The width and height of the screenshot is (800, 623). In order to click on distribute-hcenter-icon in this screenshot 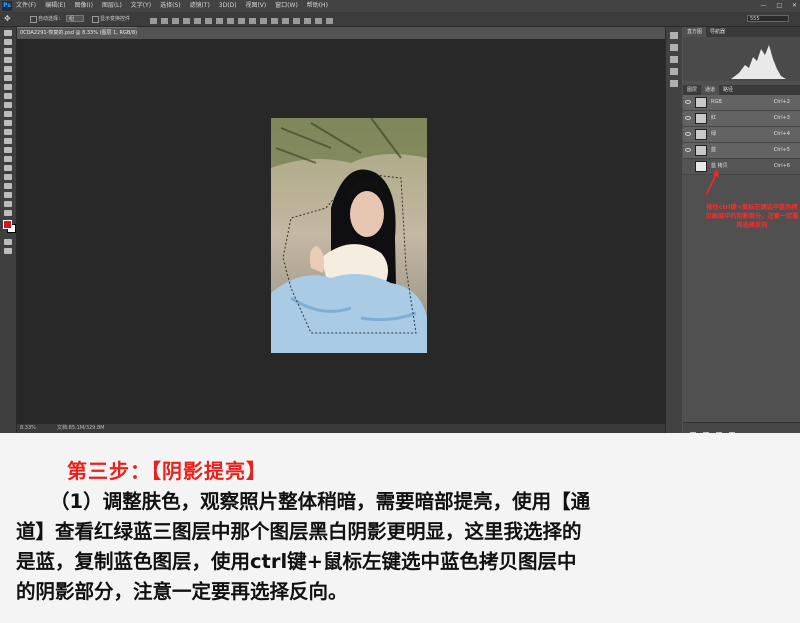, I will do `click(263, 21)`.